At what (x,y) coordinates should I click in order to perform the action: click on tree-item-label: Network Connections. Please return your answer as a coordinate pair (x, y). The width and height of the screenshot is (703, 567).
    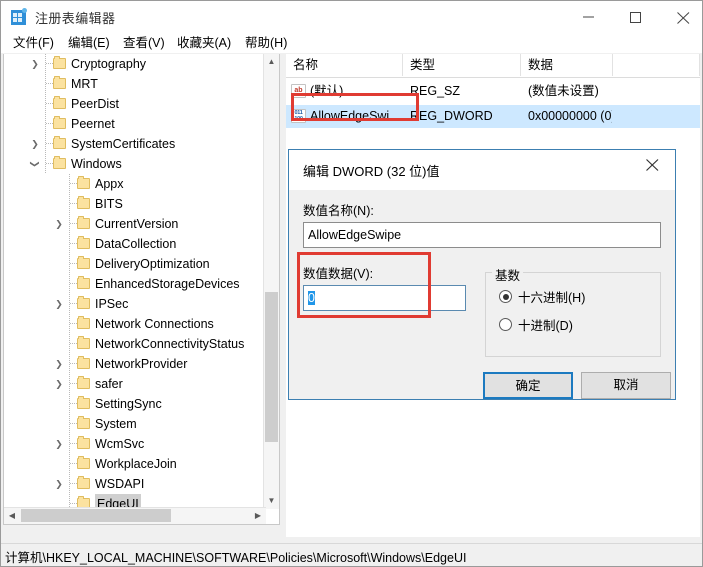
    Looking at the image, I should click on (154, 324).